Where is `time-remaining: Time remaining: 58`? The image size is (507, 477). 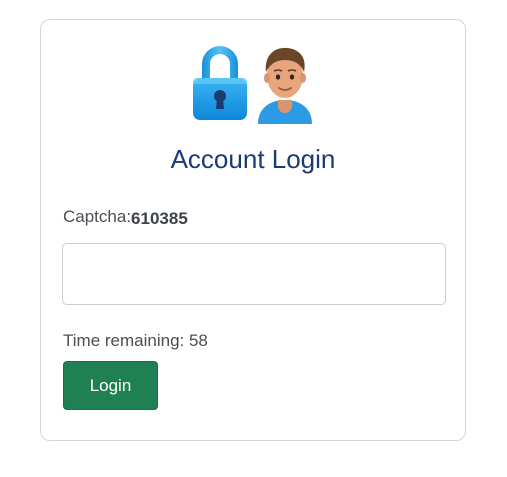
time-remaining: Time remaining: 58 is located at coordinates (135, 341).